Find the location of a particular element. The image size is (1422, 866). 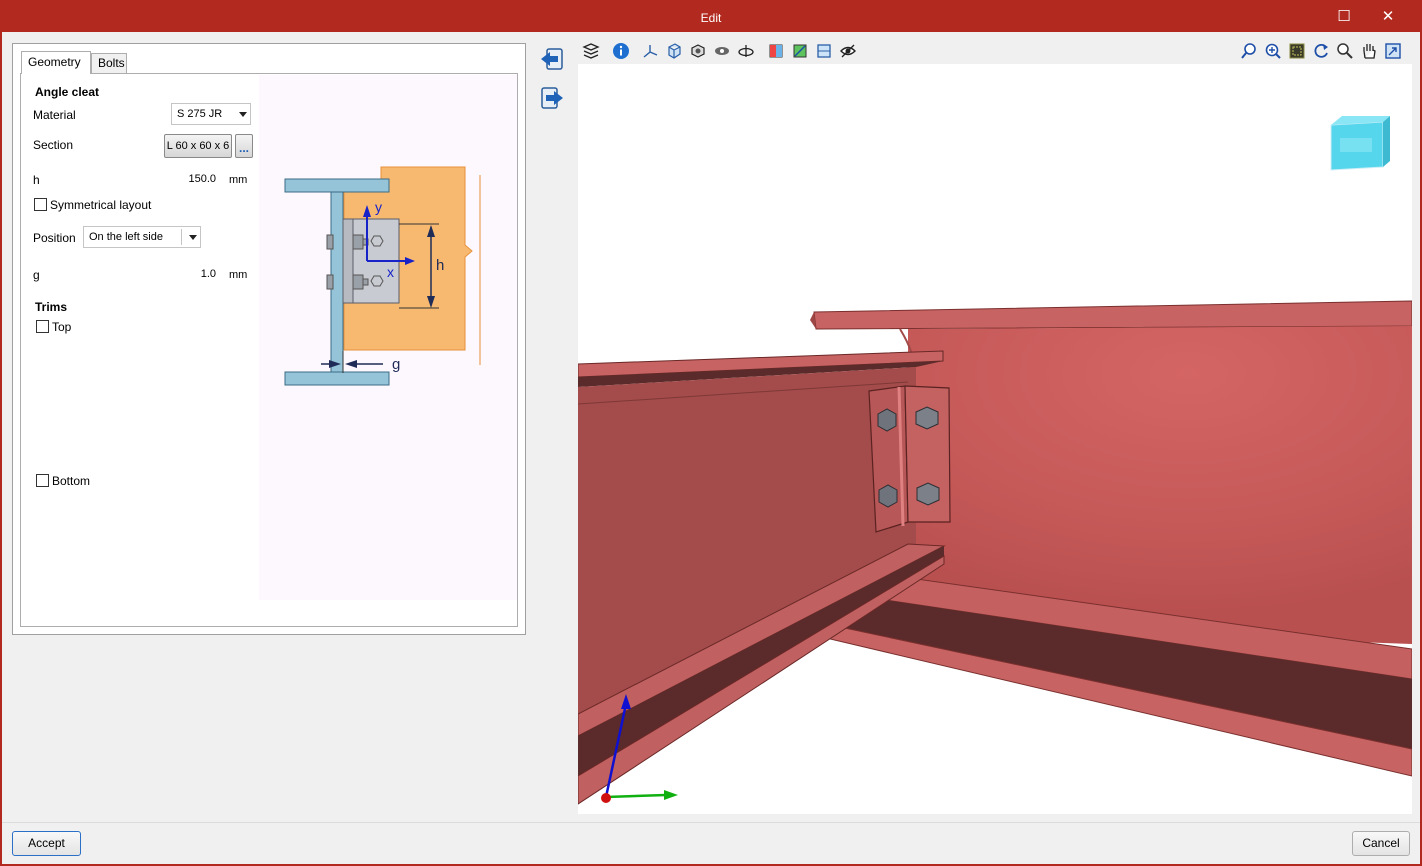

section-button: L 60 x 60 x 6 is located at coordinates (198, 146).